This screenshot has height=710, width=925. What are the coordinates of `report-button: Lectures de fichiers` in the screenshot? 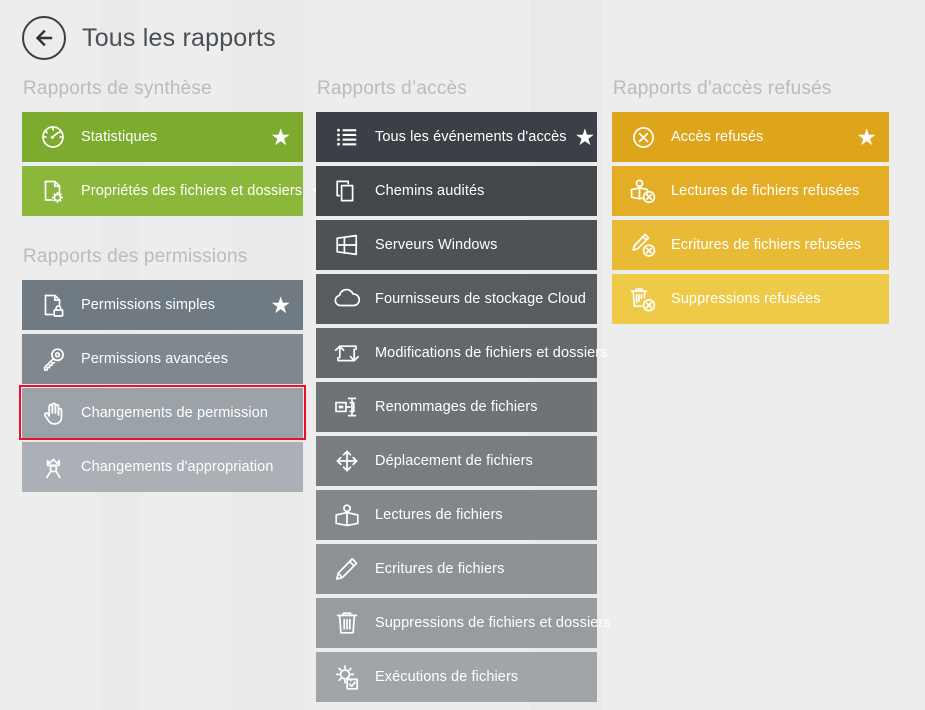 It's located at (456, 515).